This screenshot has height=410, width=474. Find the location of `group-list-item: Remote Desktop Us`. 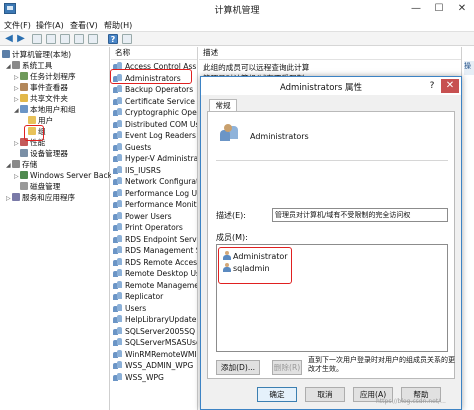

group-list-item: Remote Desktop Us is located at coordinates (155, 273).